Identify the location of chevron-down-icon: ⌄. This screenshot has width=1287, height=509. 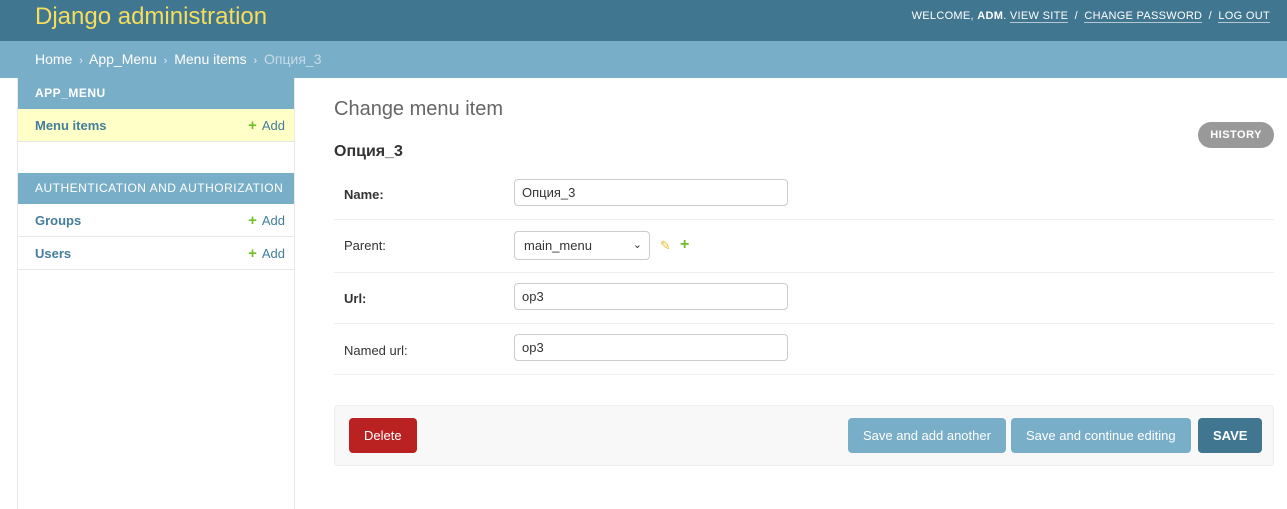
(637, 245).